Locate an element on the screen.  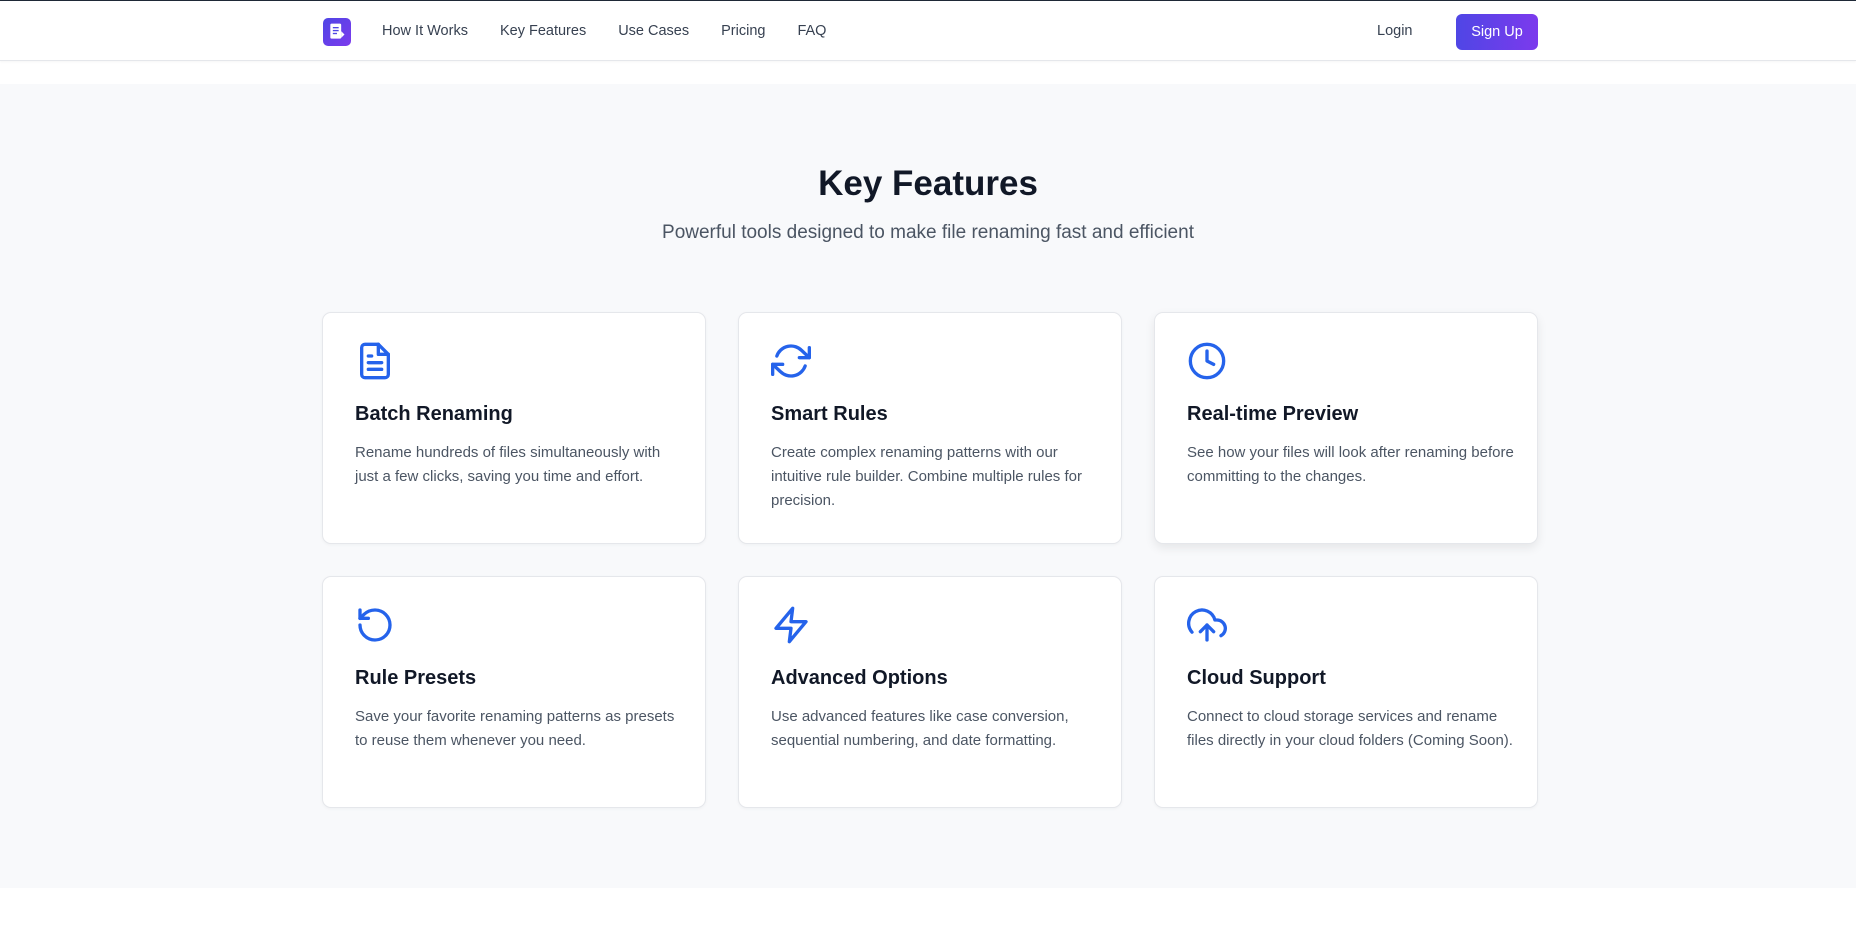
refresh-icon is located at coordinates (791, 361).